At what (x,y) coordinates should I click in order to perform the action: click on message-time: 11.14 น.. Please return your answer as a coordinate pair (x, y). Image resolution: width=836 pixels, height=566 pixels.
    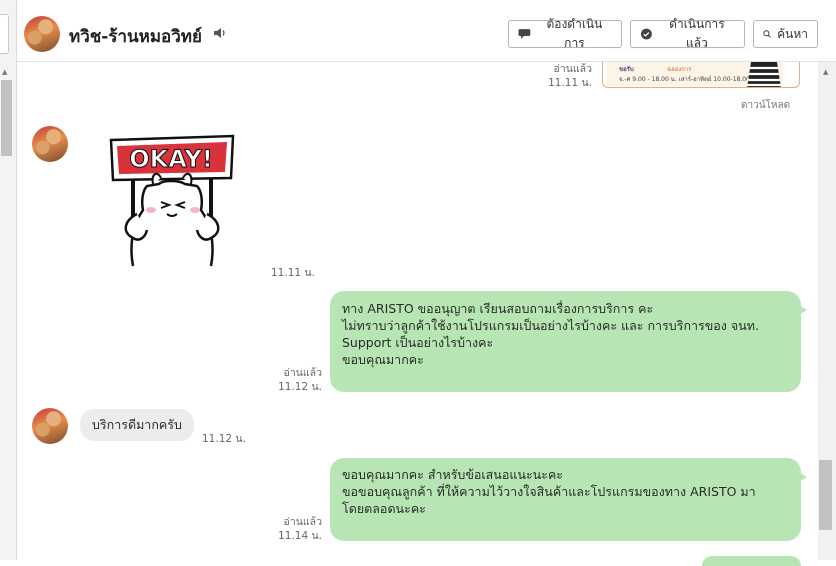
    Looking at the image, I should click on (300, 536).